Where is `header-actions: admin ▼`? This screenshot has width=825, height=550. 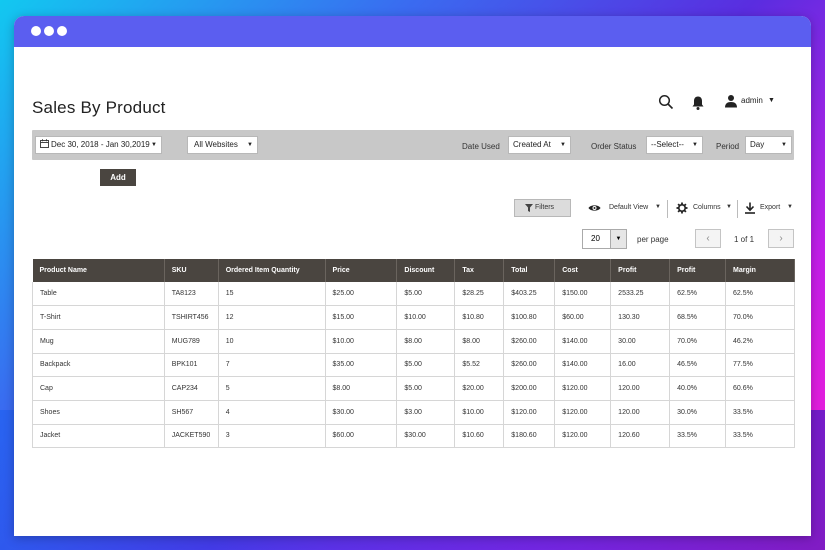 header-actions: admin ▼ is located at coordinates (729, 104).